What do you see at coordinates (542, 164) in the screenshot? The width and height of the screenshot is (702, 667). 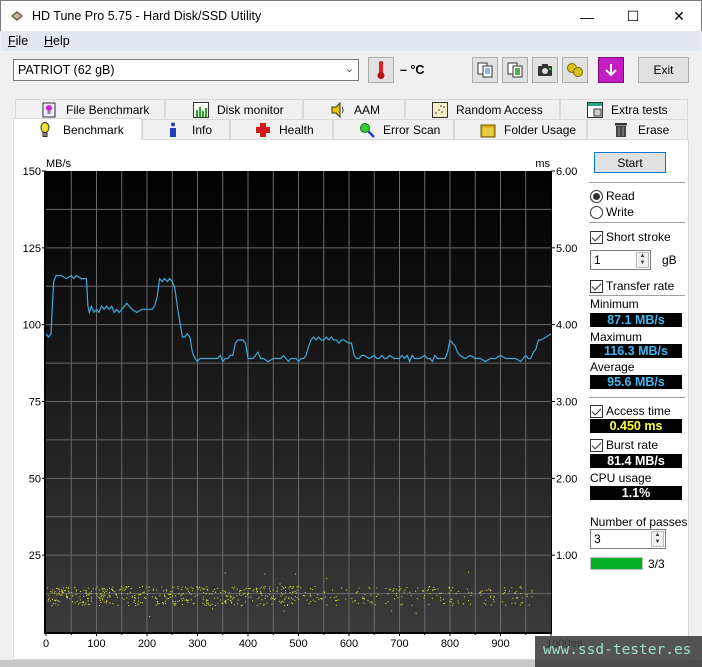 I see `y-axis-right-label: ms` at bounding box center [542, 164].